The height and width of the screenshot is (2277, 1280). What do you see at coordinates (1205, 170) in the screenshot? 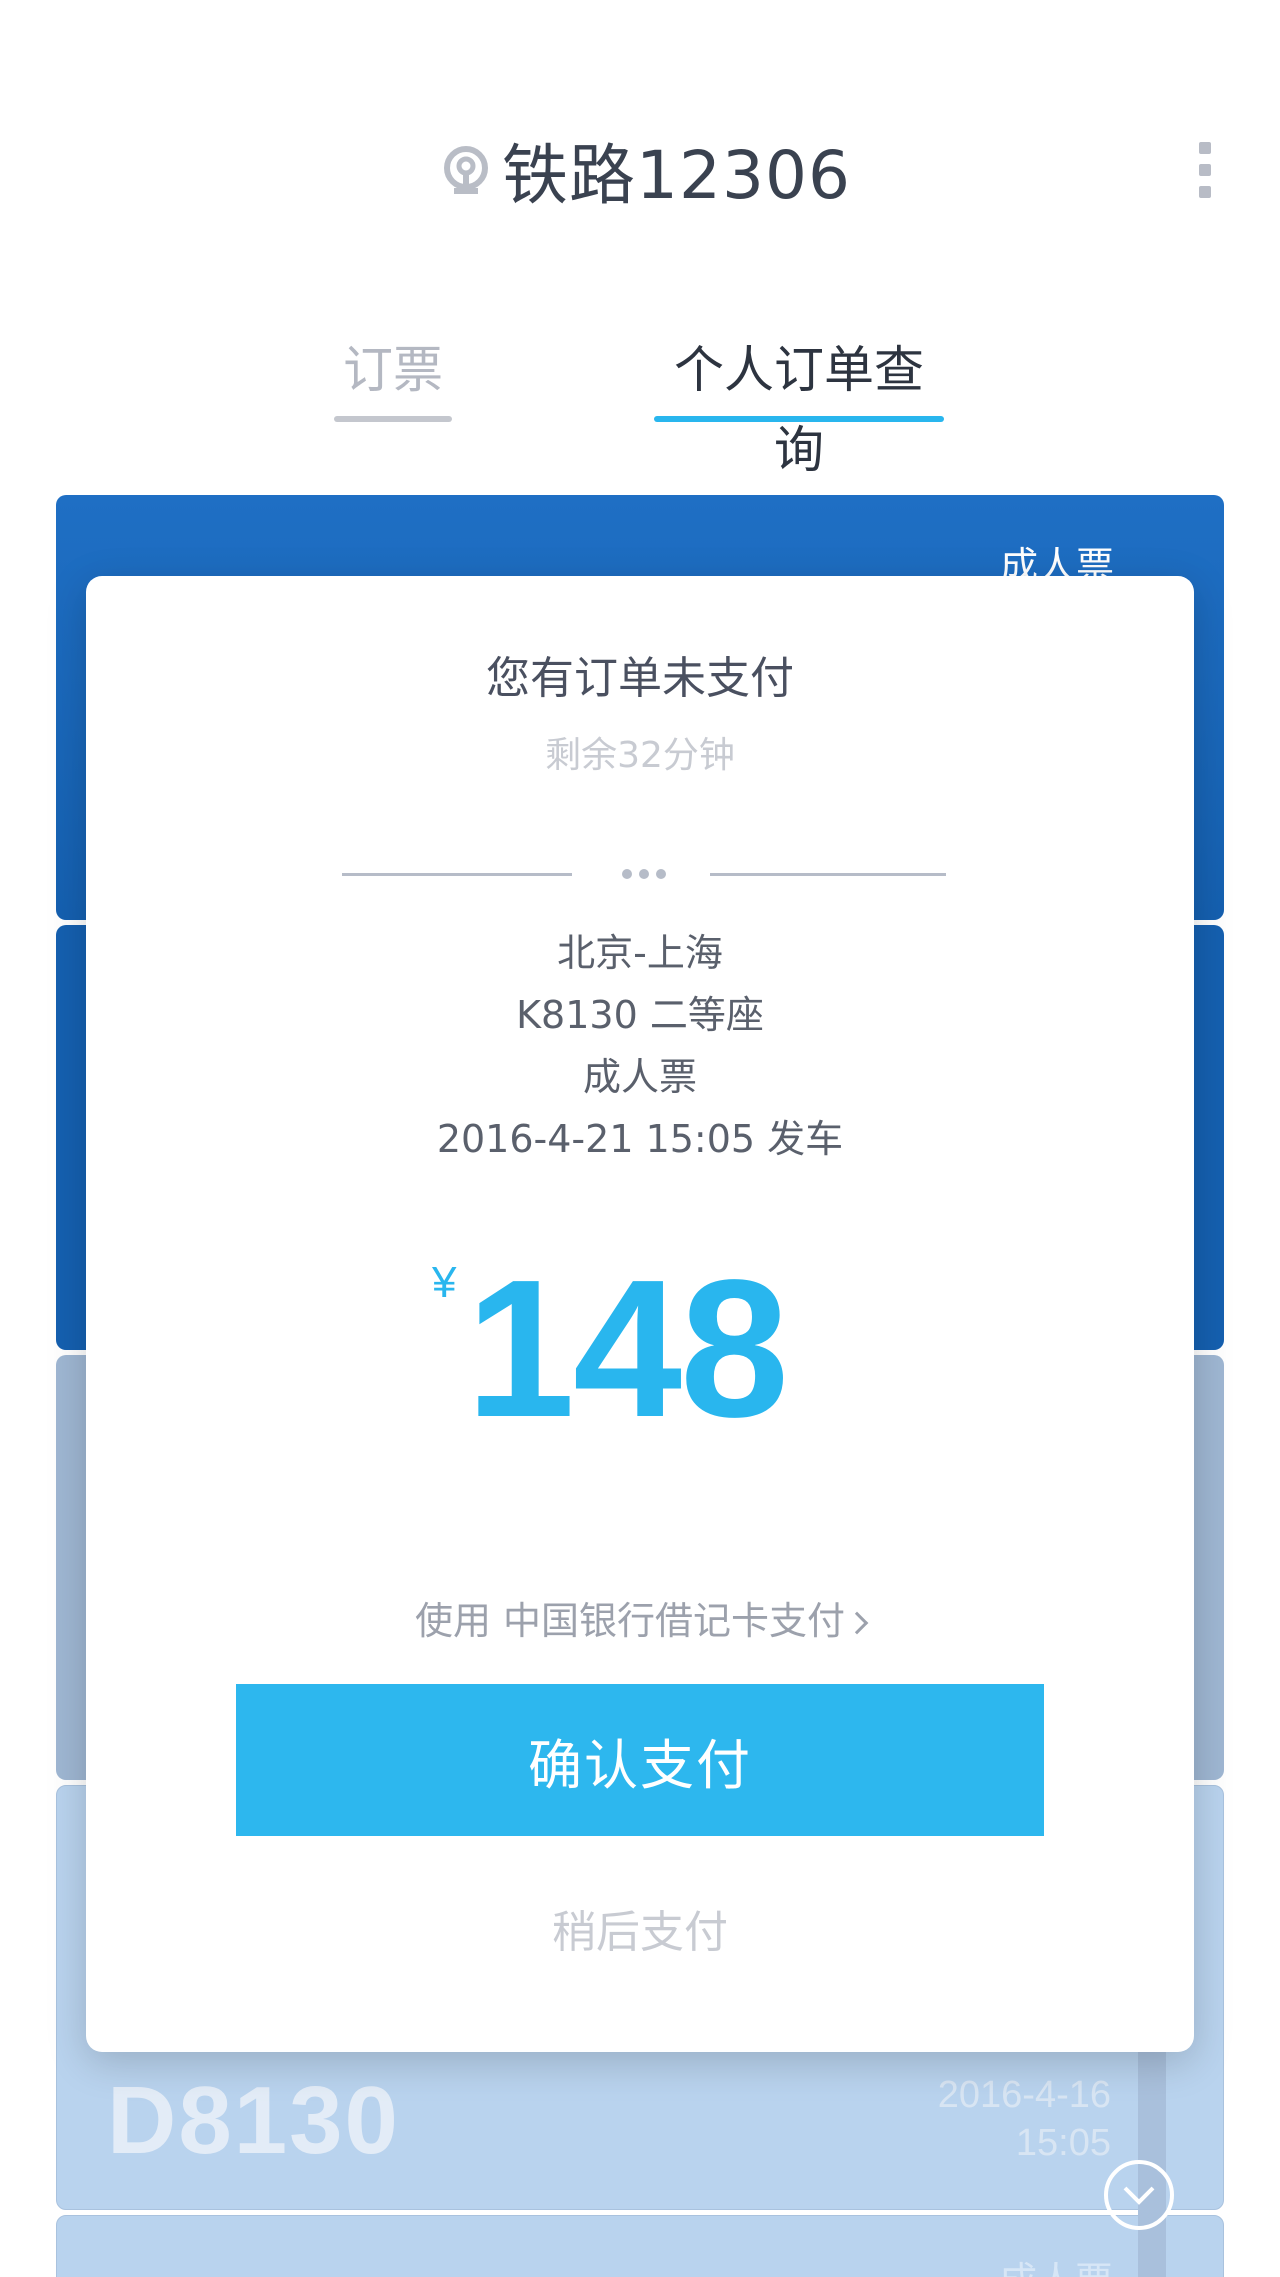
I see `more-vertical-icon` at bounding box center [1205, 170].